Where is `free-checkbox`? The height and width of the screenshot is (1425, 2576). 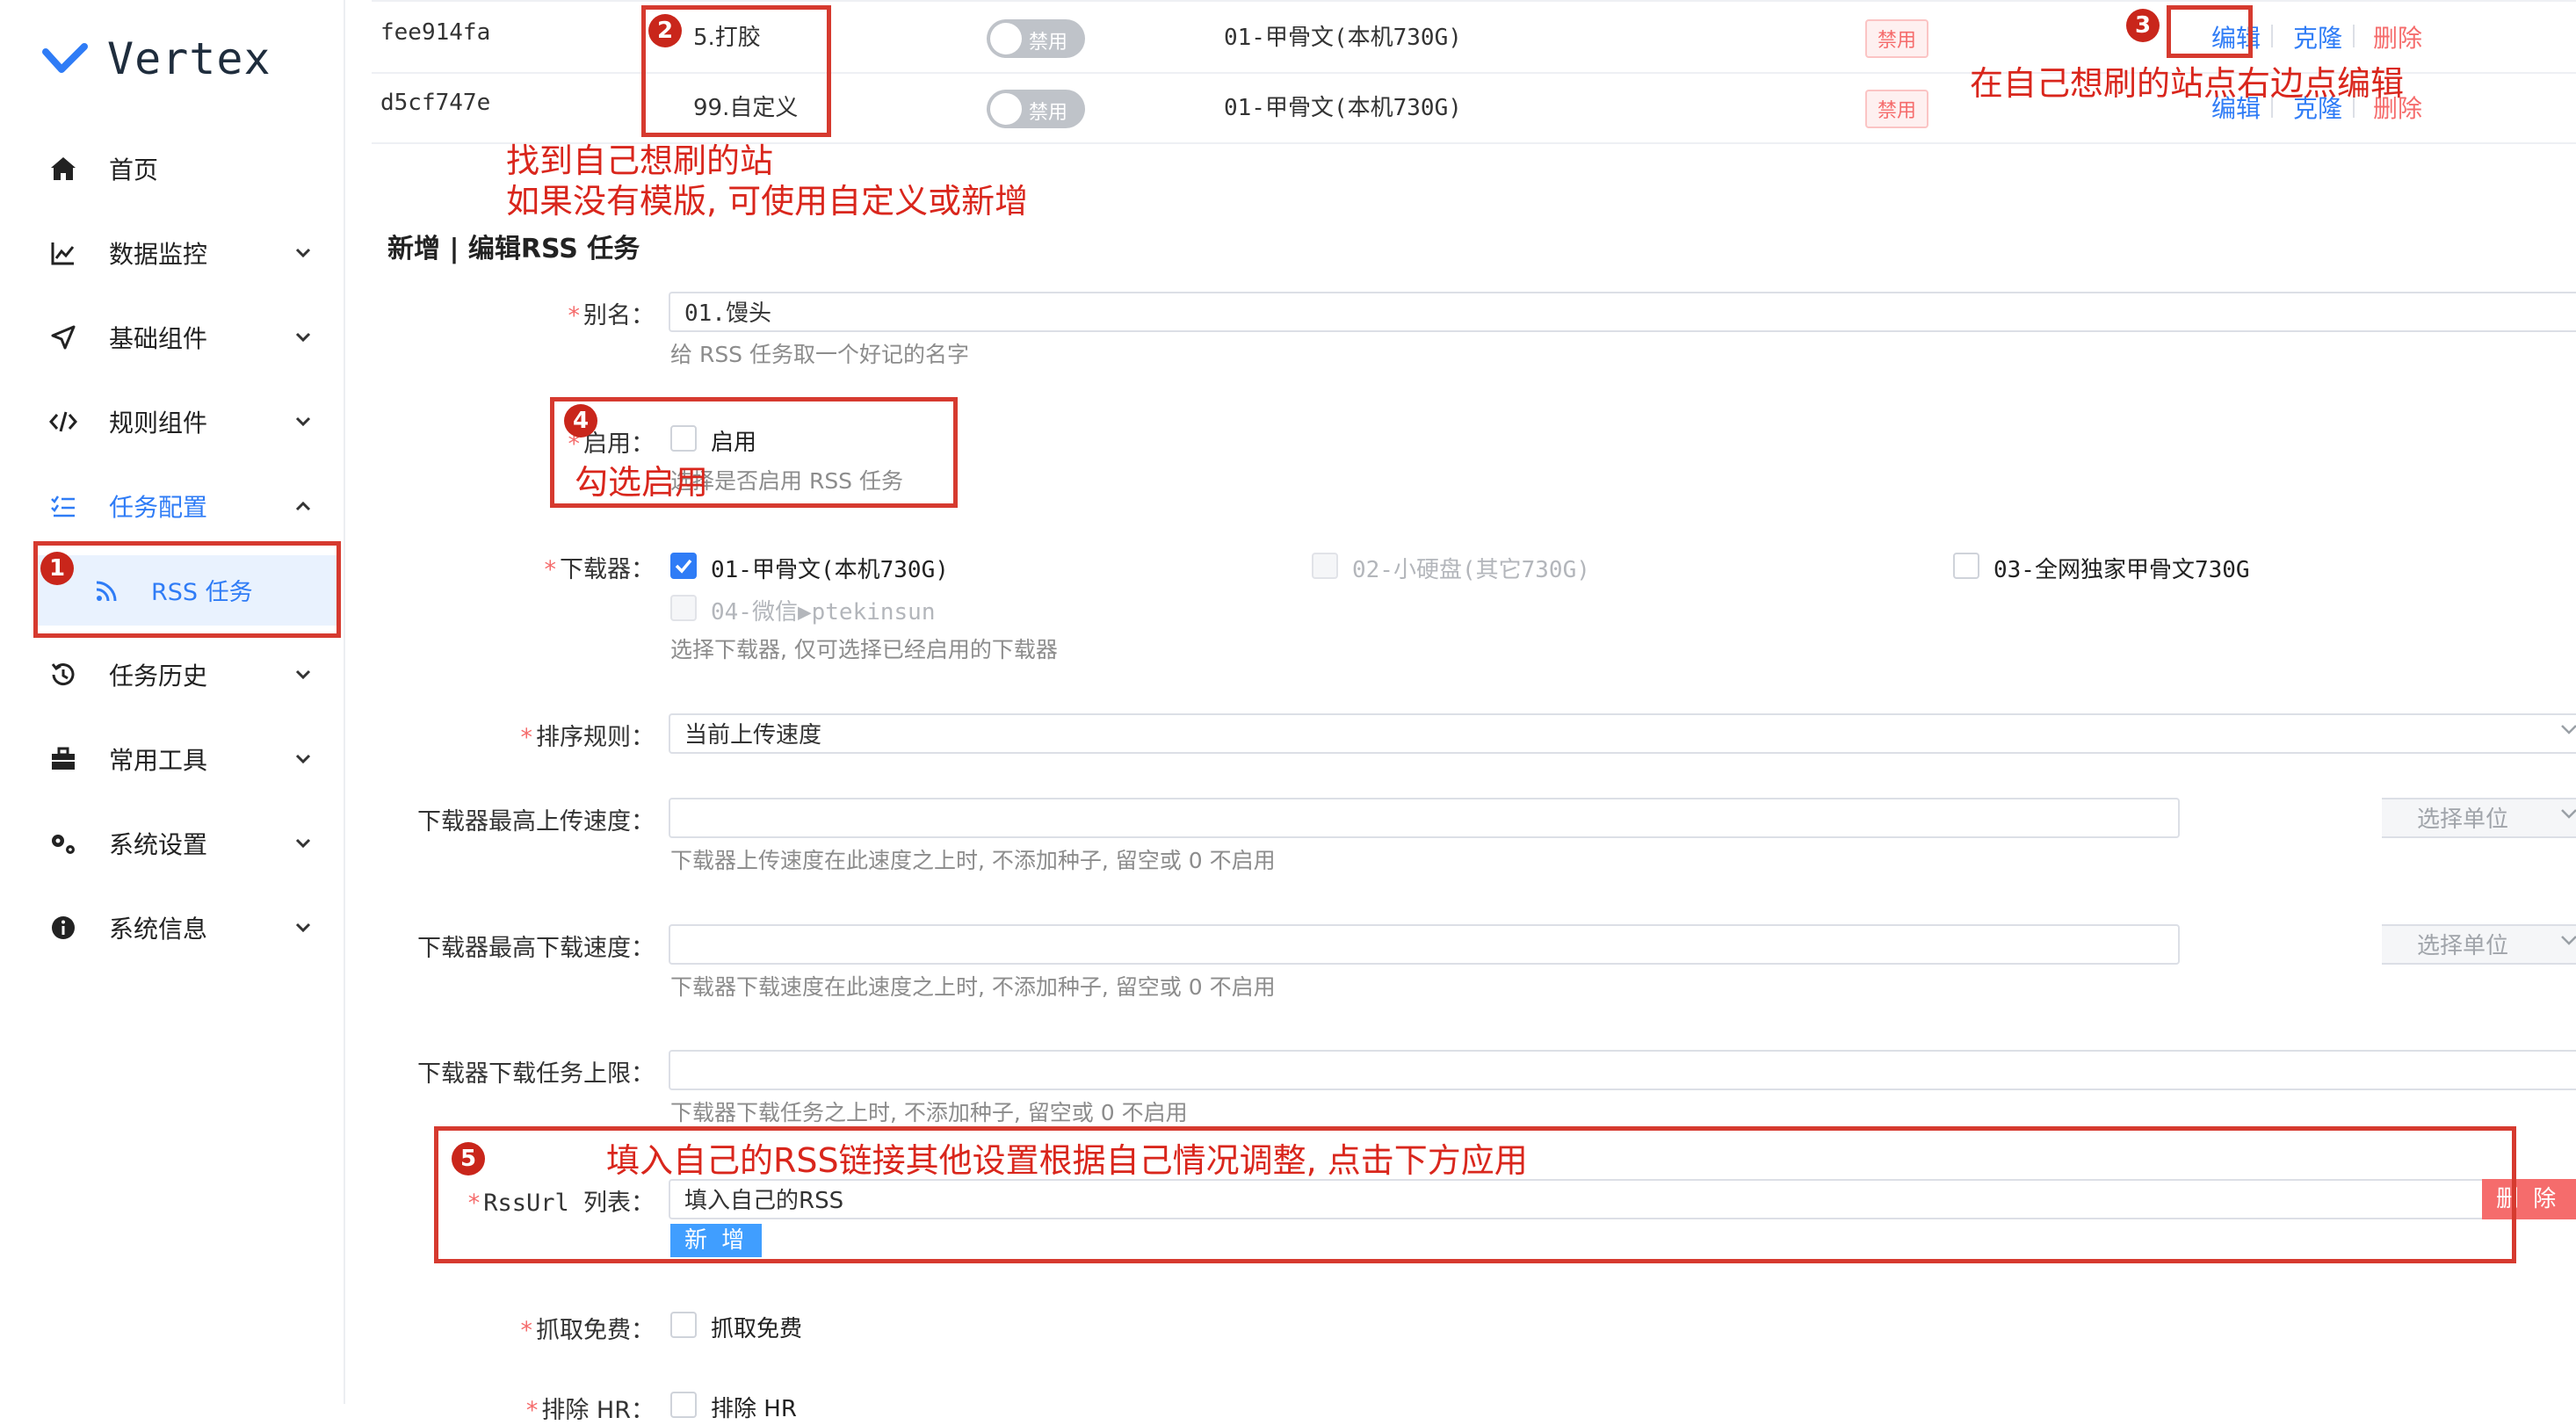
free-checkbox is located at coordinates (683, 1325).